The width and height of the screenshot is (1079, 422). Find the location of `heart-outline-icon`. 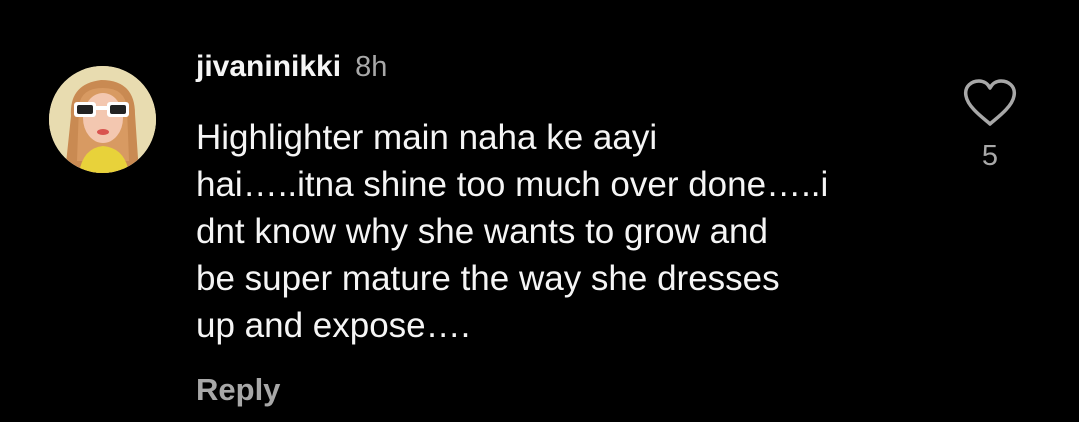

heart-outline-icon is located at coordinates (990, 102).